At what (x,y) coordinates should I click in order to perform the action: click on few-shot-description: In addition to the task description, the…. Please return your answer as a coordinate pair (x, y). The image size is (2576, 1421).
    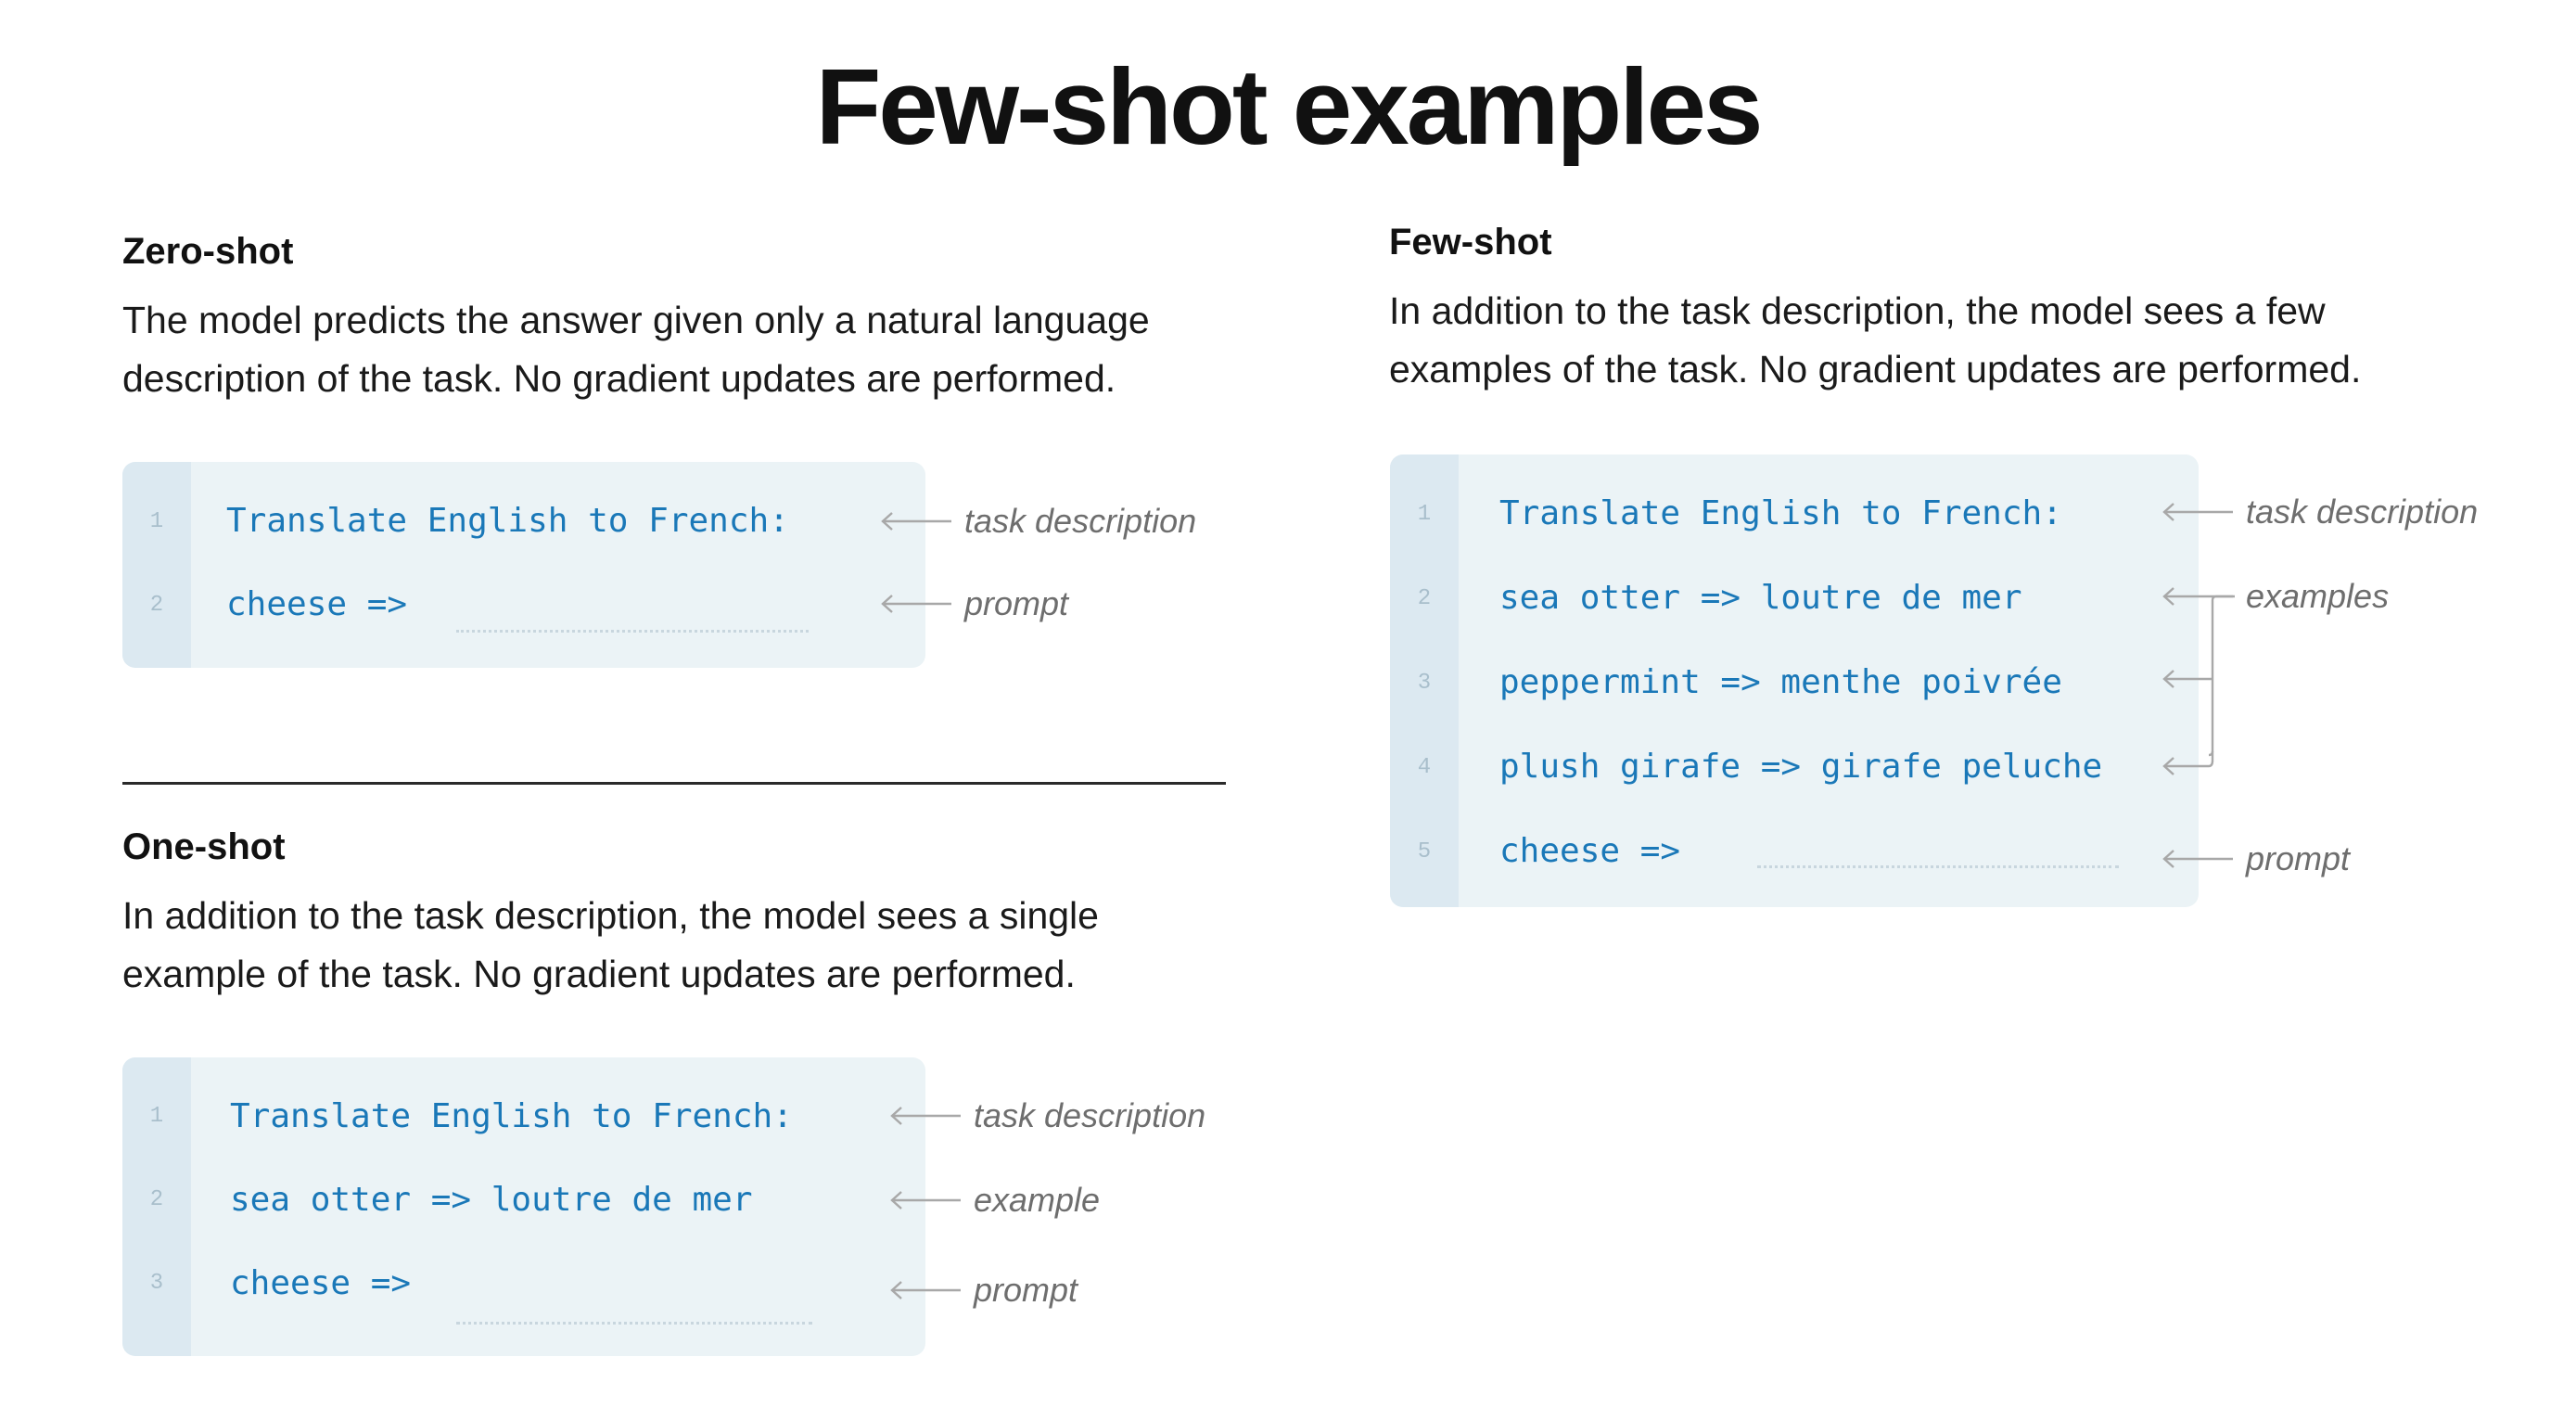
    Looking at the image, I should click on (1875, 340).